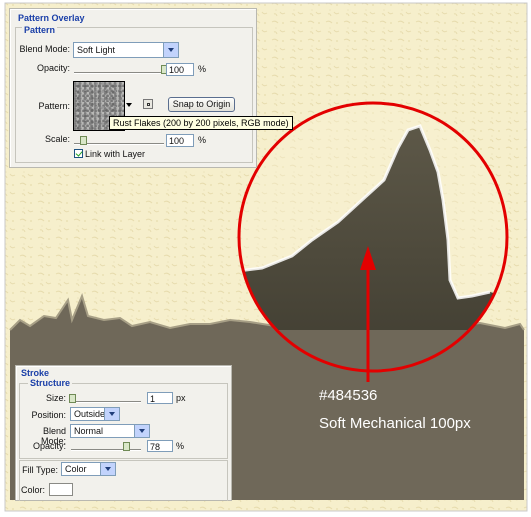 The image size is (531, 517). I want to click on link-with-layer-label: Link with Layer, so click(115, 154).